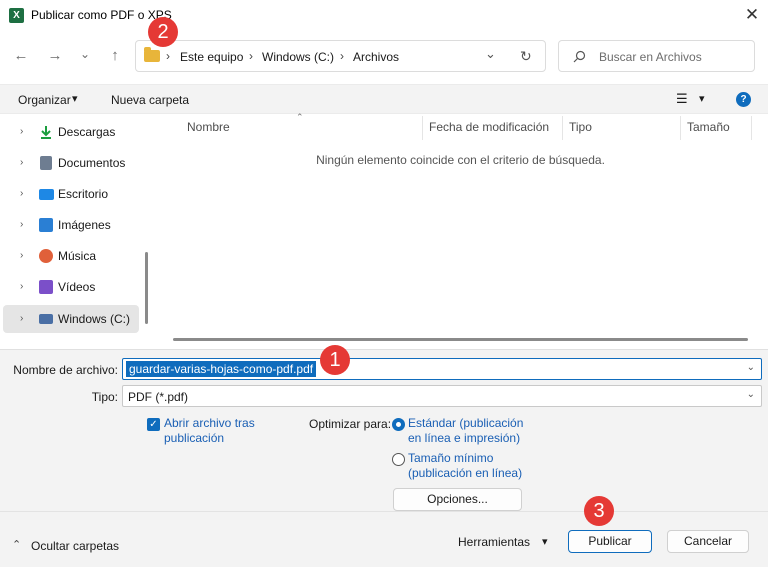 Image resolution: width=768 pixels, height=567 pixels. What do you see at coordinates (152, 54) in the screenshot?
I see `folder-icon` at bounding box center [152, 54].